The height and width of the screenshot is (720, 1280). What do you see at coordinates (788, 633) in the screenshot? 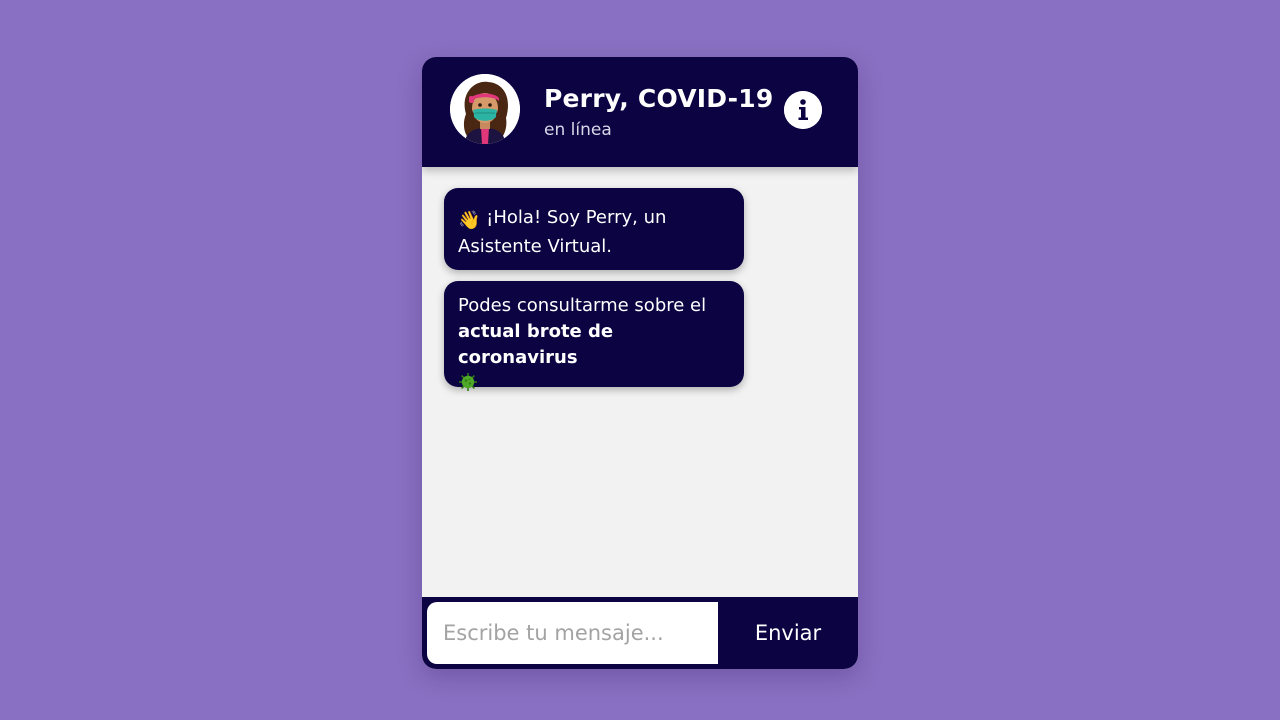
I see `send-button: Enviar` at bounding box center [788, 633].